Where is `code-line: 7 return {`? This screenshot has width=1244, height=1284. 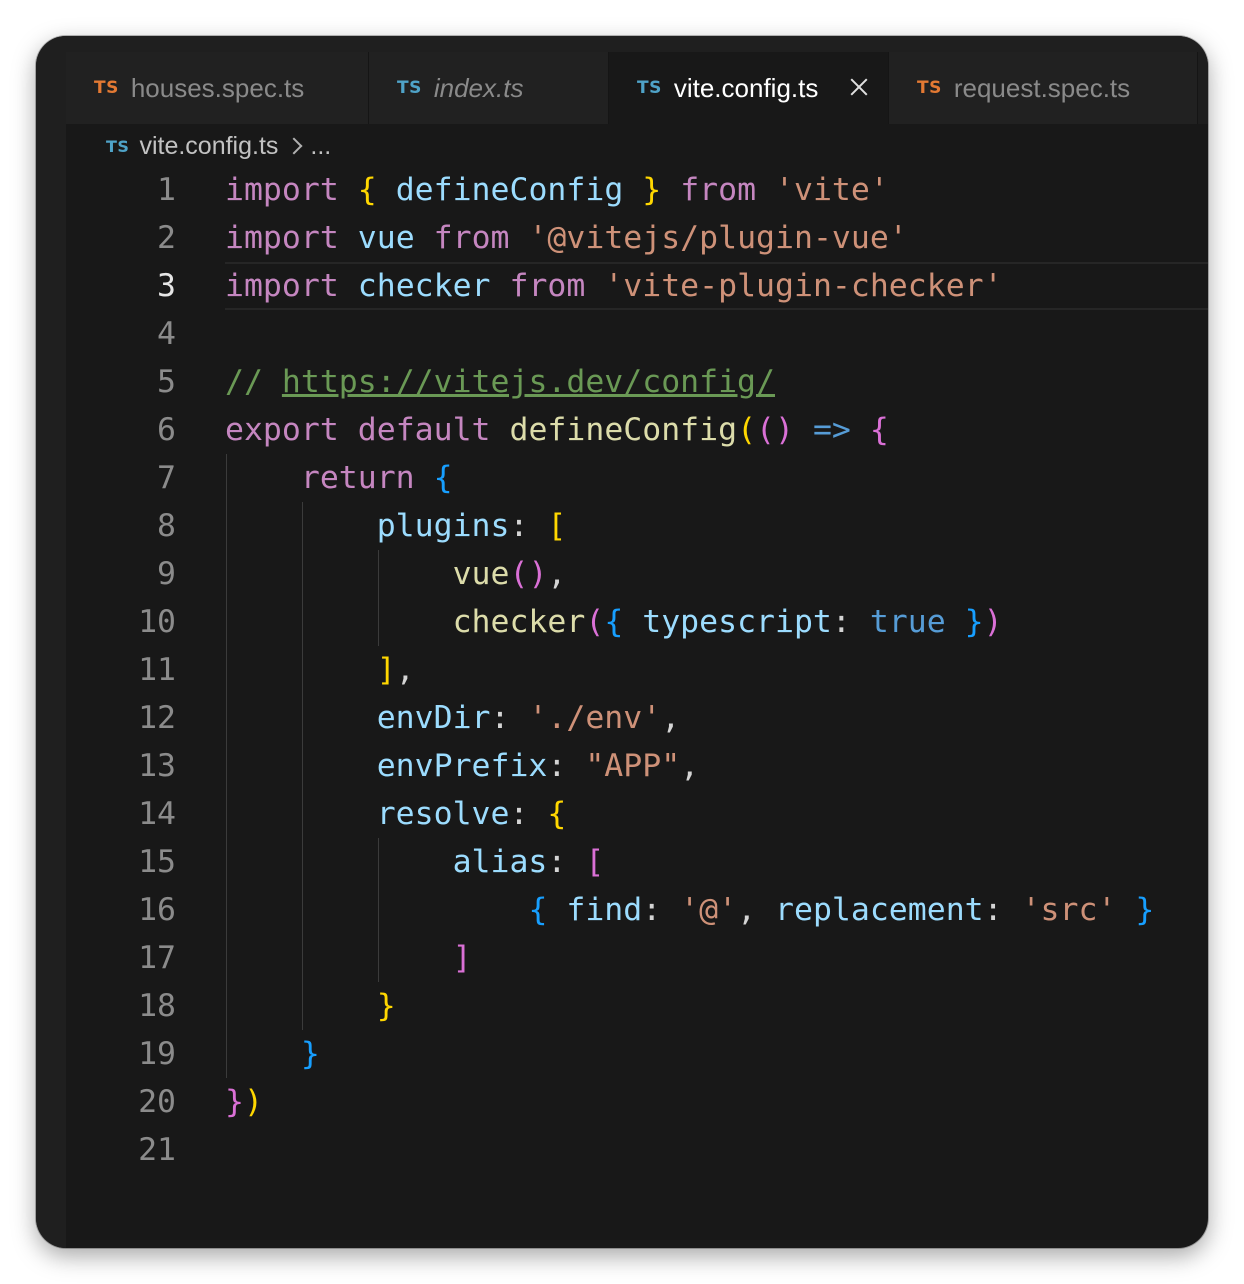
code-line: 7 return { is located at coordinates (637, 478).